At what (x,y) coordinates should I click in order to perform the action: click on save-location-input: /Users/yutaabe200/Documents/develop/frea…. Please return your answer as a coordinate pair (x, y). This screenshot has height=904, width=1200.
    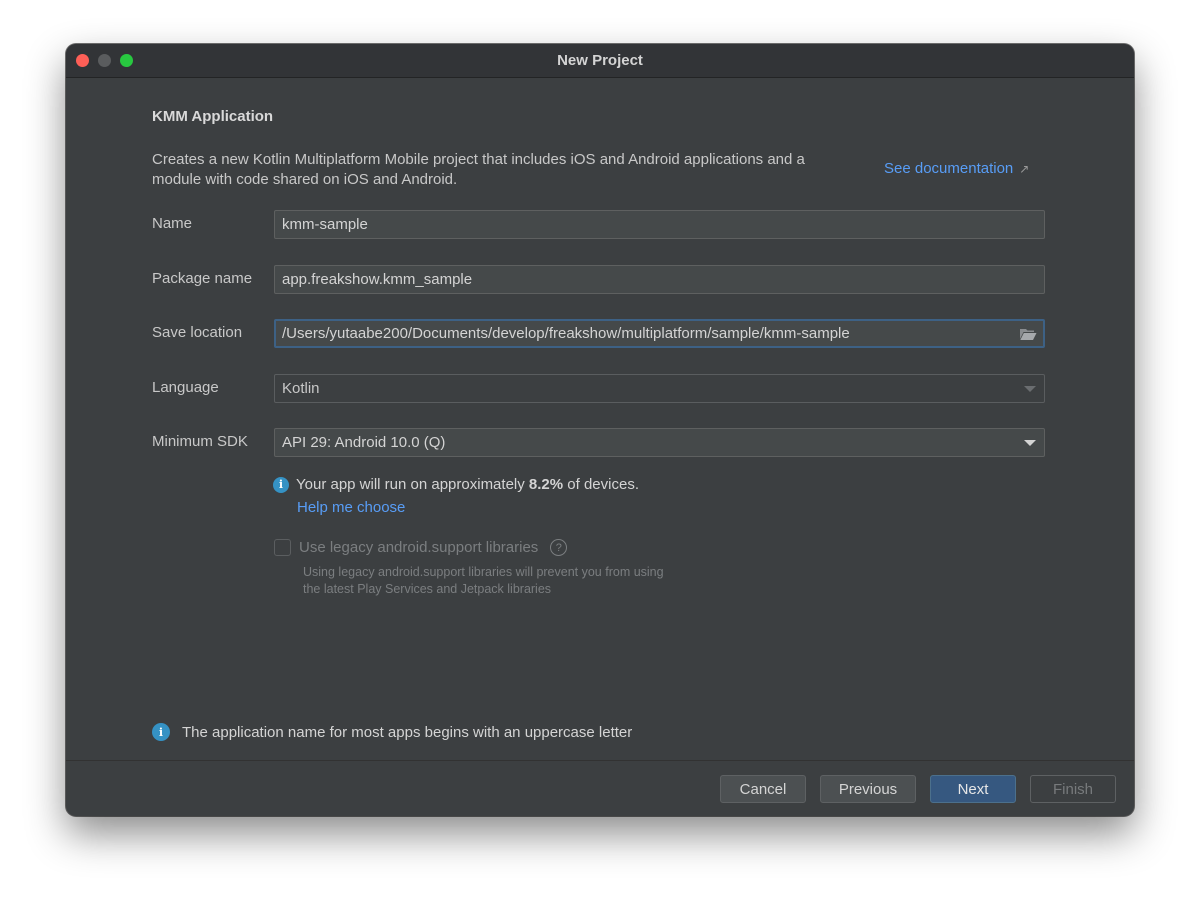
    Looking at the image, I should click on (659, 333).